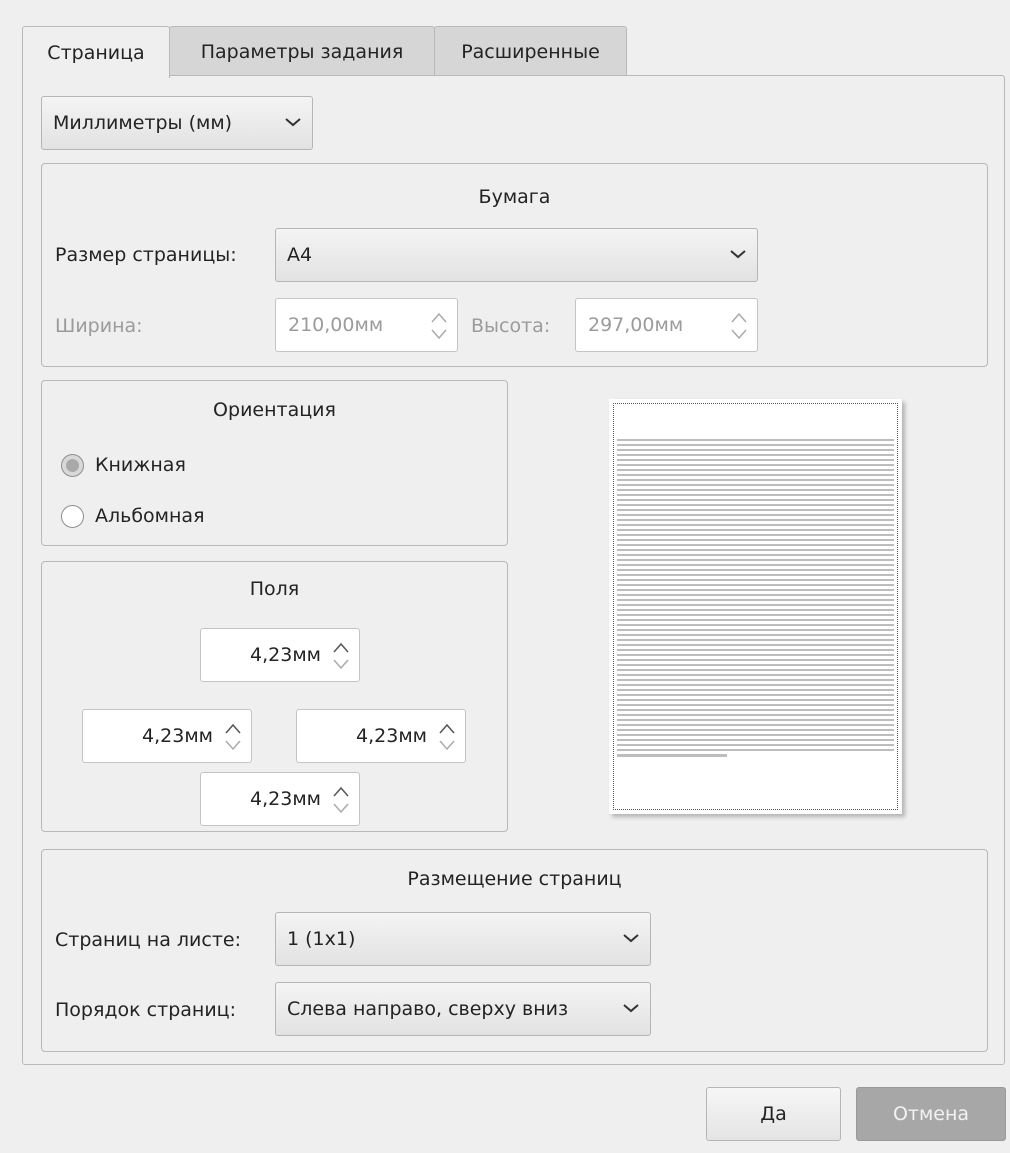  I want to click on page-size-select: A4, so click(516, 255).